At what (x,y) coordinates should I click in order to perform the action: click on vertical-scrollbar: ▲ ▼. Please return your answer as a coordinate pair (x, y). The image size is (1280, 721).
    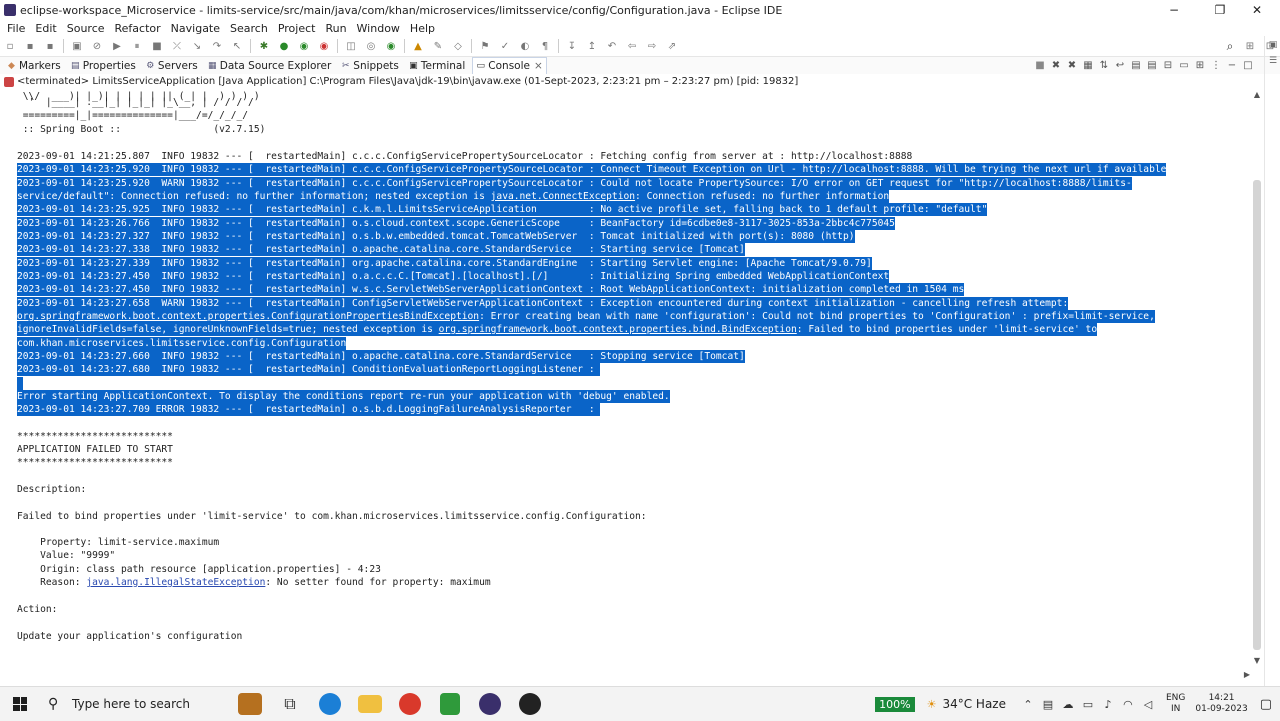
    Looking at the image, I should click on (1257, 379).